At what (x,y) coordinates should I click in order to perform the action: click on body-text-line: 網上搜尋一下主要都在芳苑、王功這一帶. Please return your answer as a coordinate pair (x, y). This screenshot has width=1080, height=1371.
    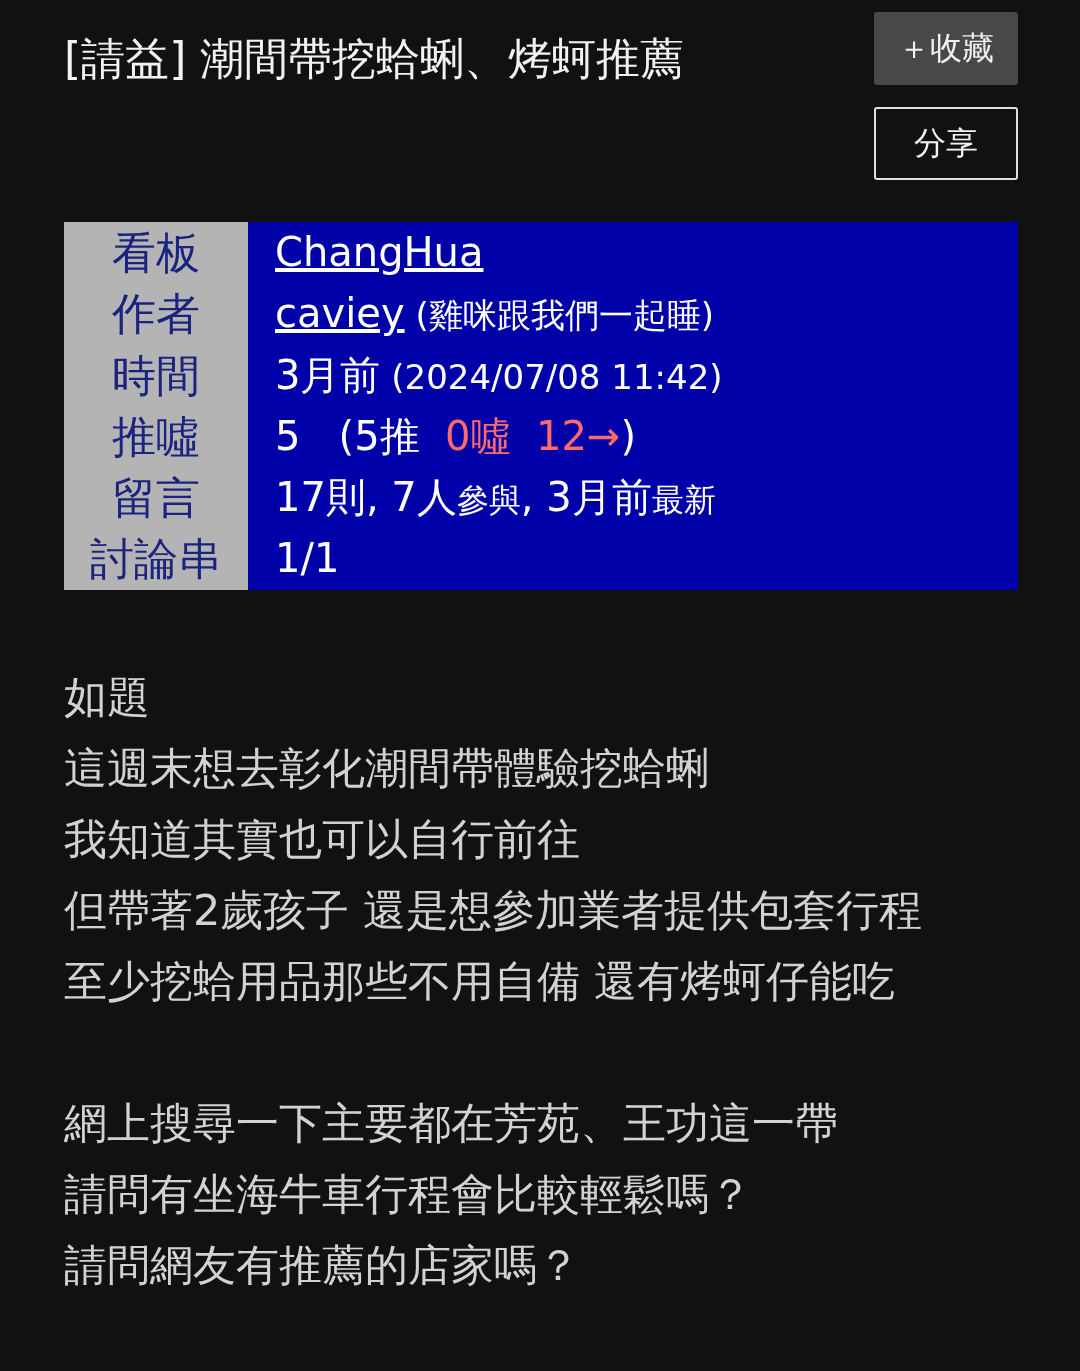
    Looking at the image, I should click on (451, 1123).